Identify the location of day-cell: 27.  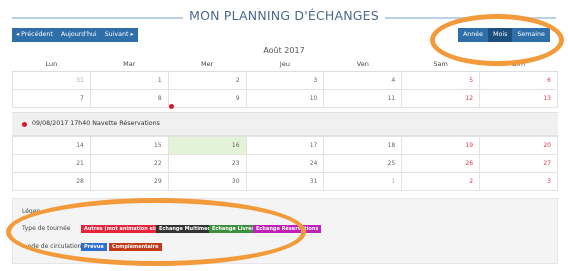
(518, 163).